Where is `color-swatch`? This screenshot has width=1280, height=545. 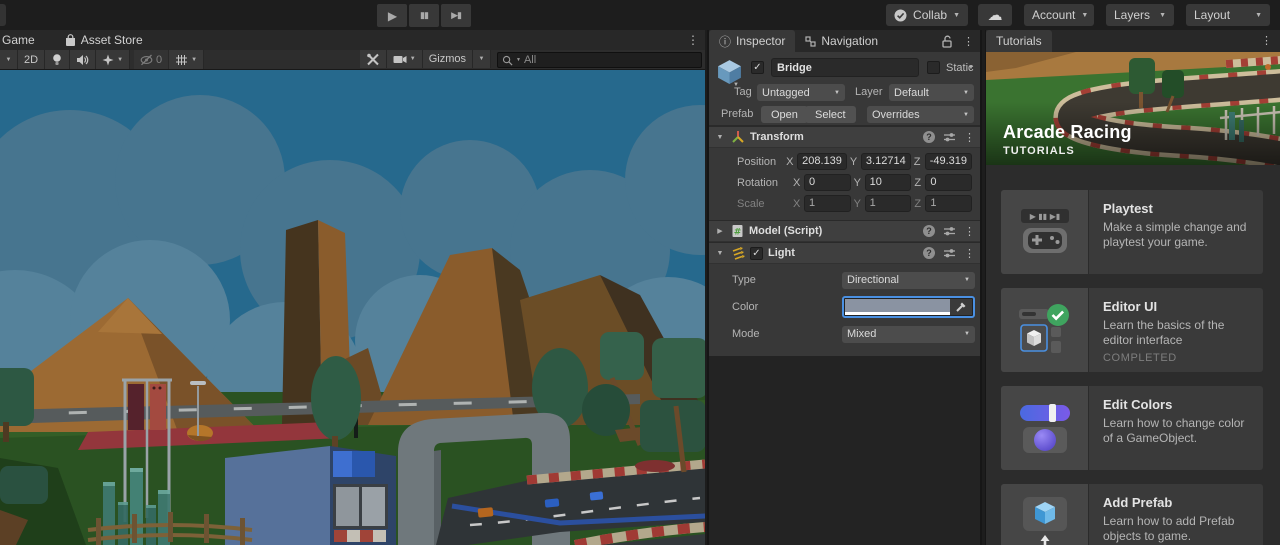 color-swatch is located at coordinates (897, 307).